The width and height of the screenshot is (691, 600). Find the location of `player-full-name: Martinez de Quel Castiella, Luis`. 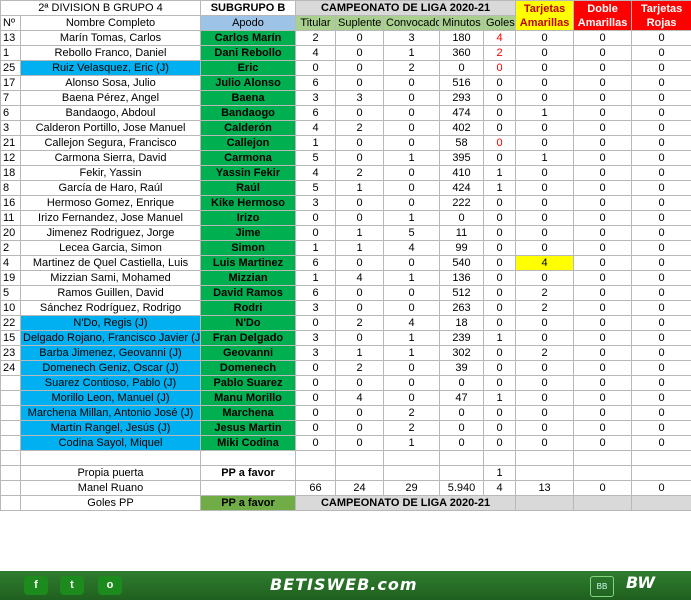

player-full-name: Martinez de Quel Castiella, Luis is located at coordinates (110, 263).